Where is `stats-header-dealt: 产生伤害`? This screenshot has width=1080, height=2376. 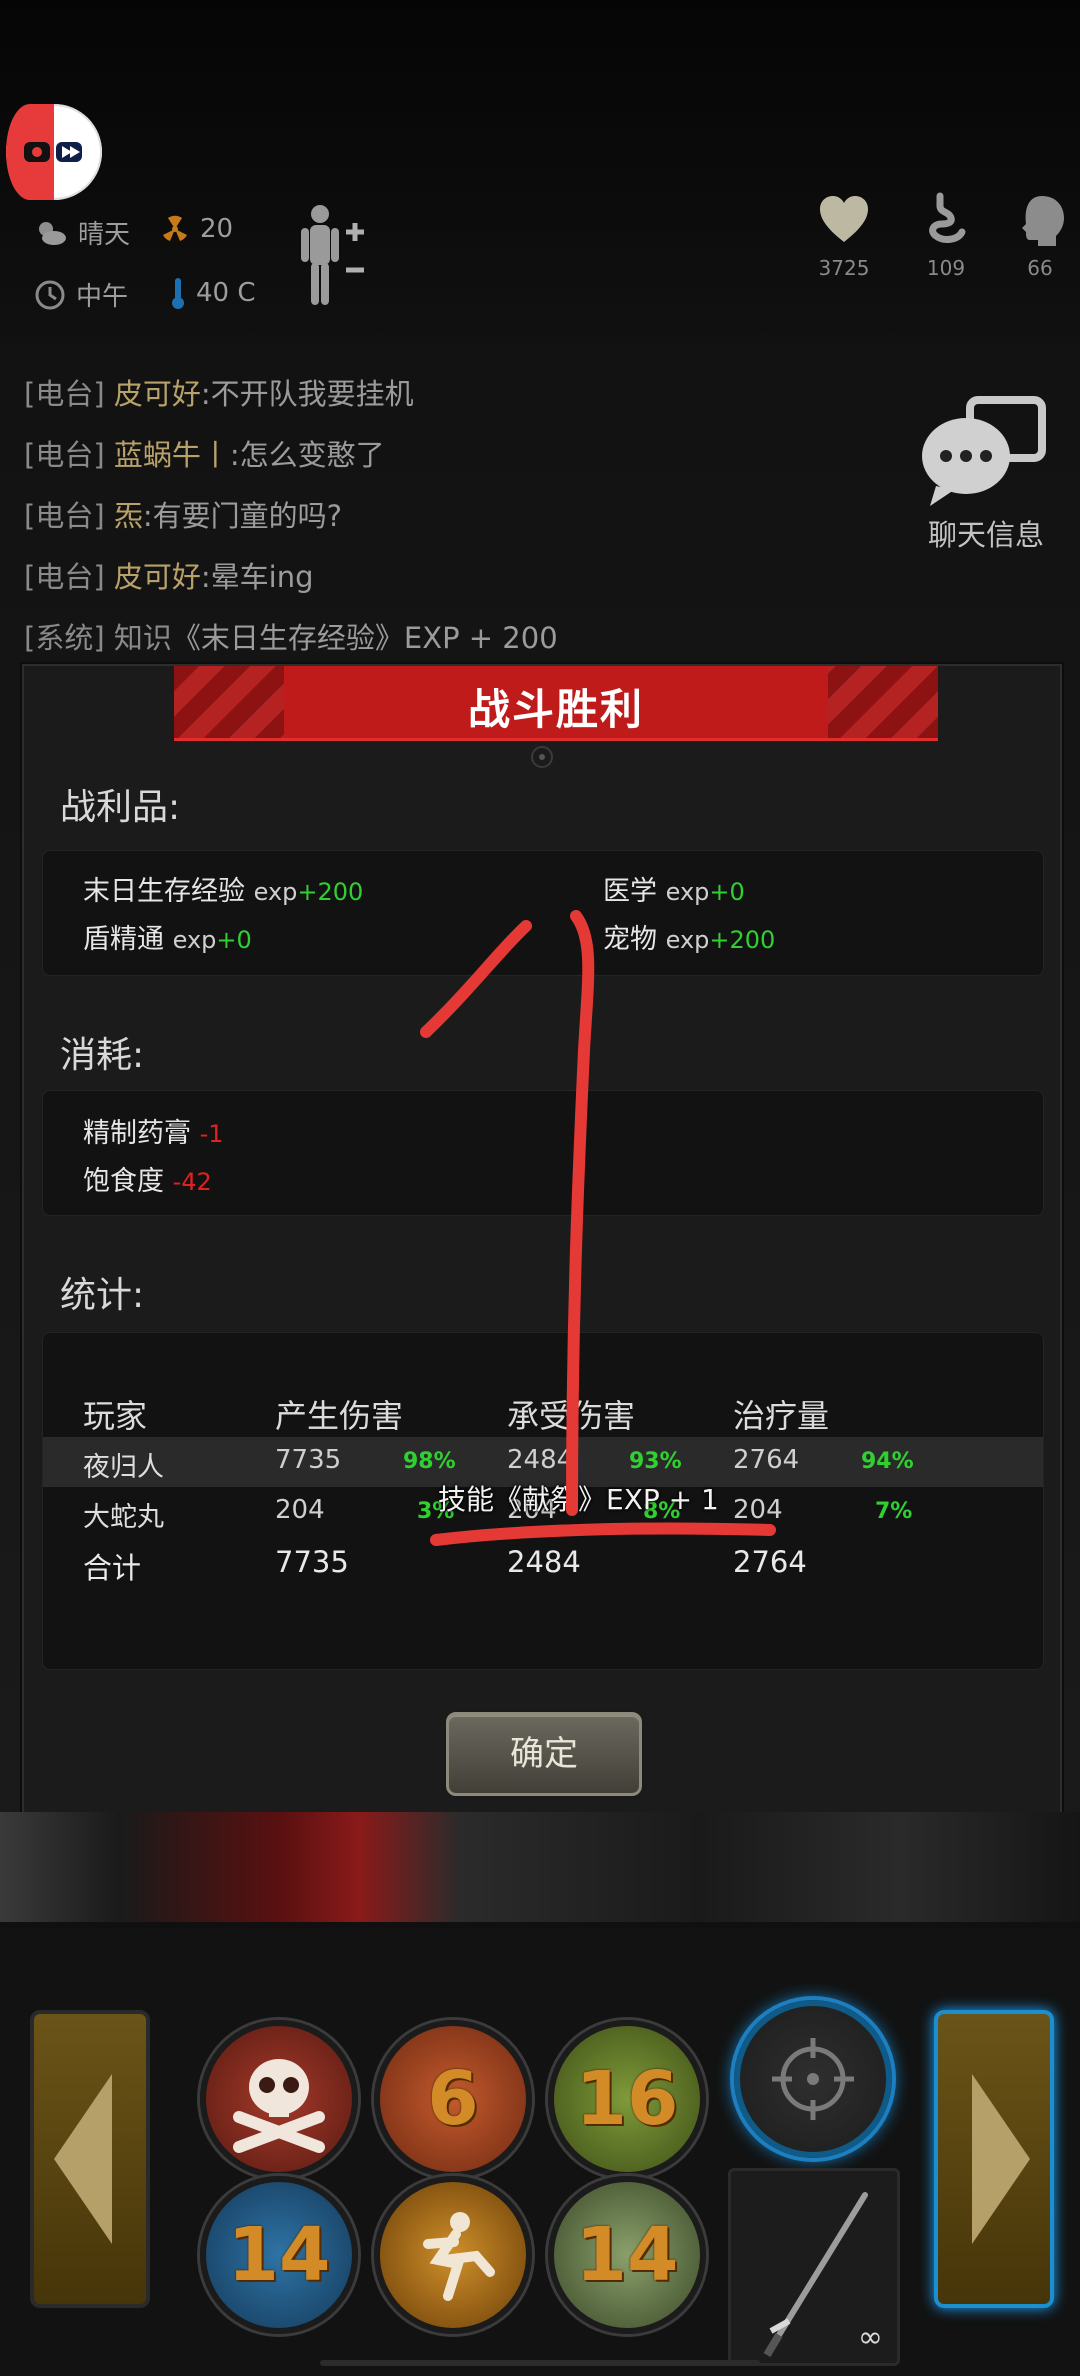 stats-header-dealt: 产生伤害 is located at coordinates (339, 1416).